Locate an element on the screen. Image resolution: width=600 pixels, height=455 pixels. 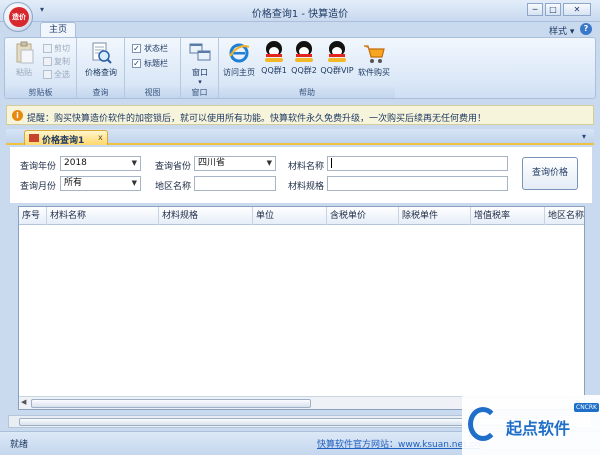
scroll-left-icon: ◀ is located at coordinates (23, 402).